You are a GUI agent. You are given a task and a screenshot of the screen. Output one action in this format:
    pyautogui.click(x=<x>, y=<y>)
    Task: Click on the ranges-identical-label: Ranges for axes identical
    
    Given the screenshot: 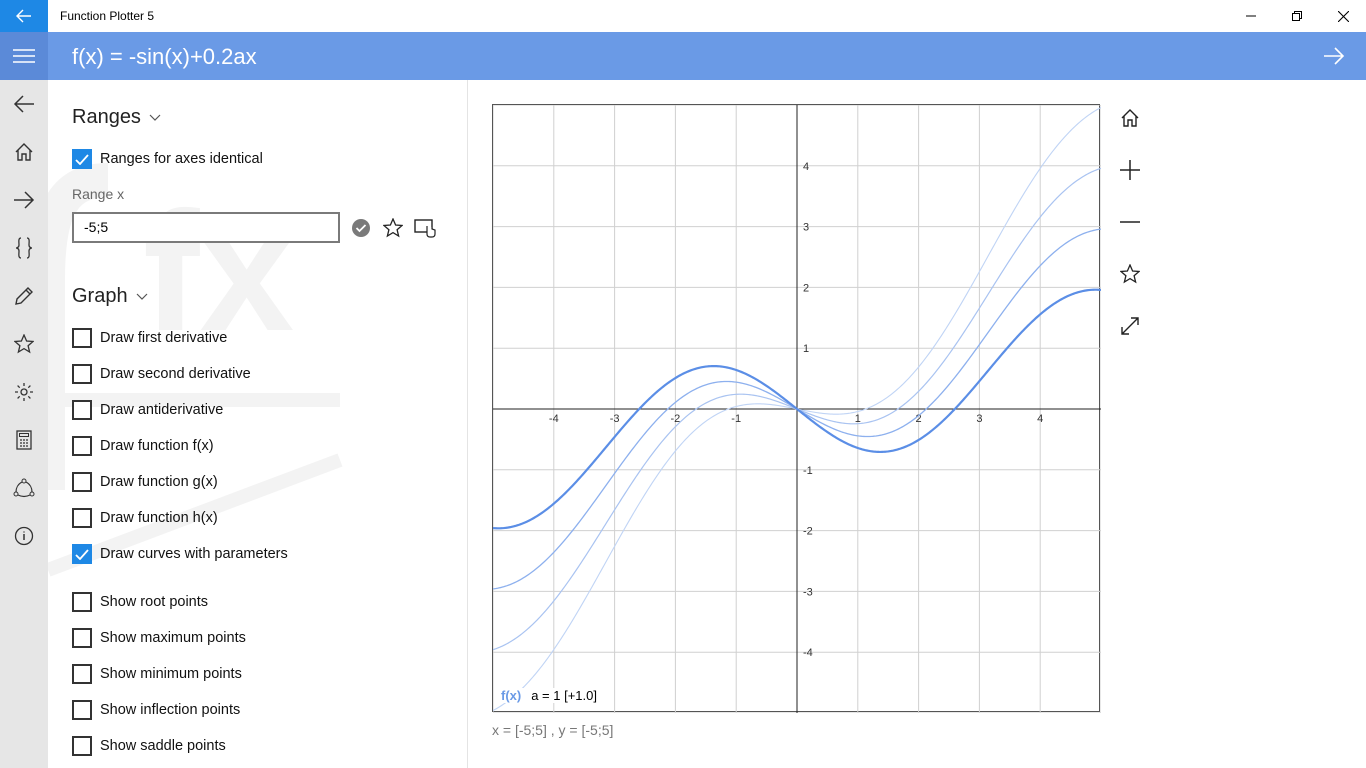 What is the action you would take?
    pyautogui.click(x=181, y=159)
    